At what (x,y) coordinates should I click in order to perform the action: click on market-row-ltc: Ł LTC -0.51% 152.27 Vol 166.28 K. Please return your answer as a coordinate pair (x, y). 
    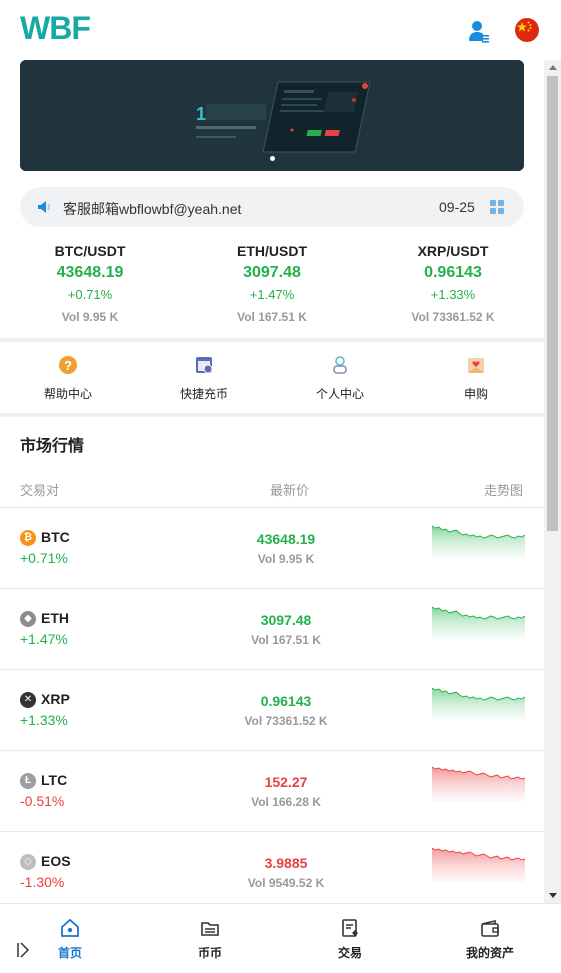
    Looking at the image, I should click on (272, 790).